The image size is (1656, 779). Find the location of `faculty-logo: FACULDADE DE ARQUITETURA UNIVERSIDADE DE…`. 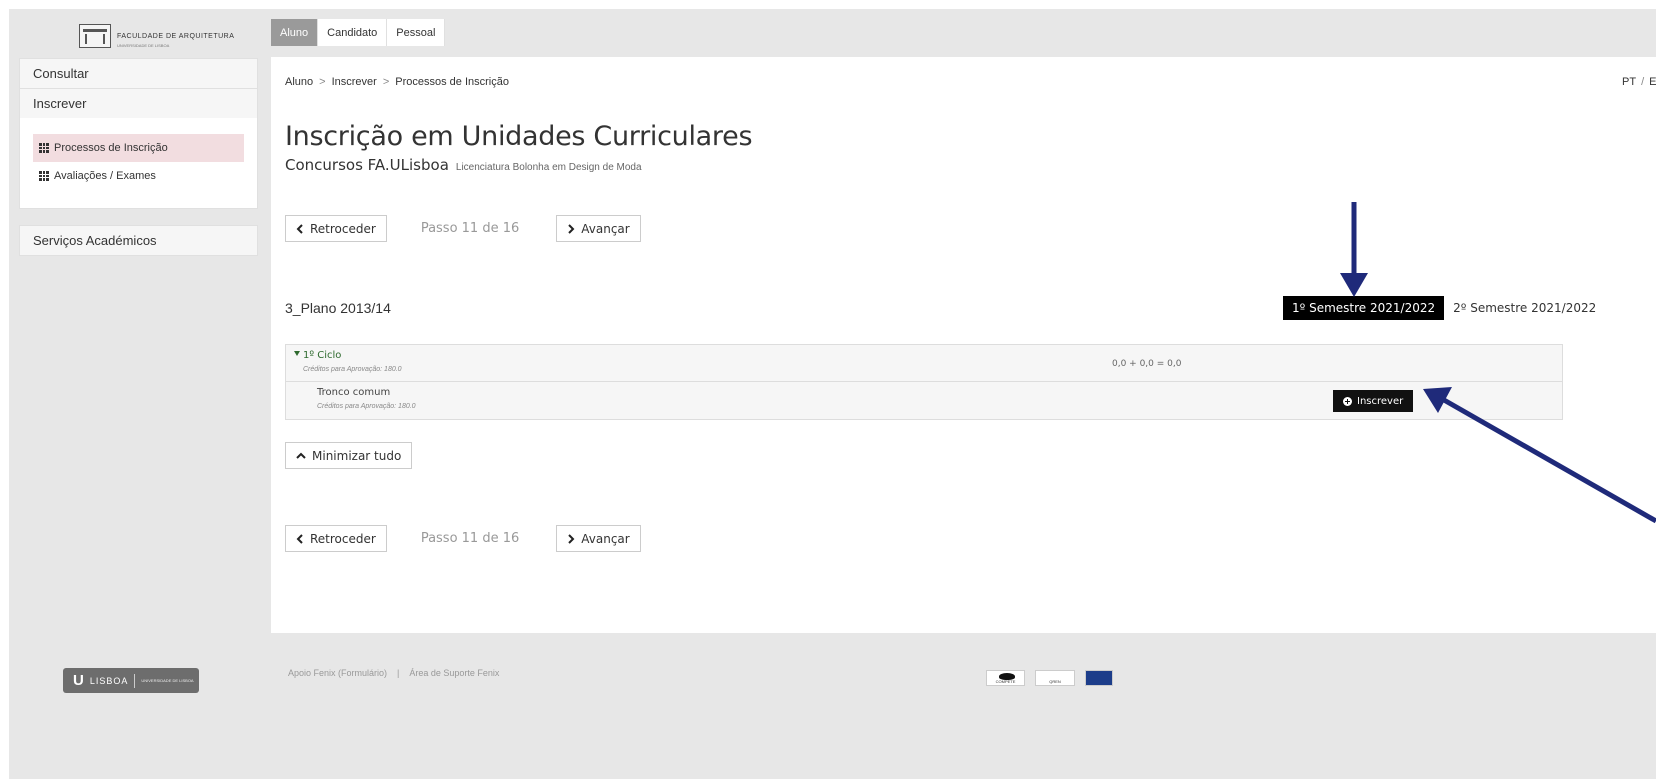

faculty-logo: FACULDADE DE ARQUITETURA UNIVERSIDADE DE… is located at coordinates (156, 36).